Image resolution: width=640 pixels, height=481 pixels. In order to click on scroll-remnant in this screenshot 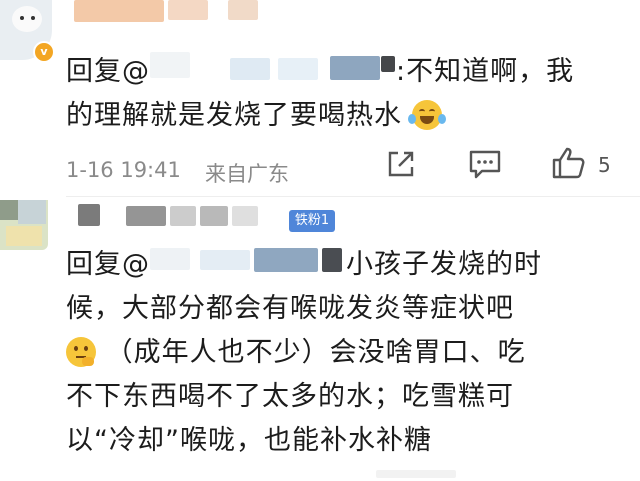, I will do `click(416, 474)`.